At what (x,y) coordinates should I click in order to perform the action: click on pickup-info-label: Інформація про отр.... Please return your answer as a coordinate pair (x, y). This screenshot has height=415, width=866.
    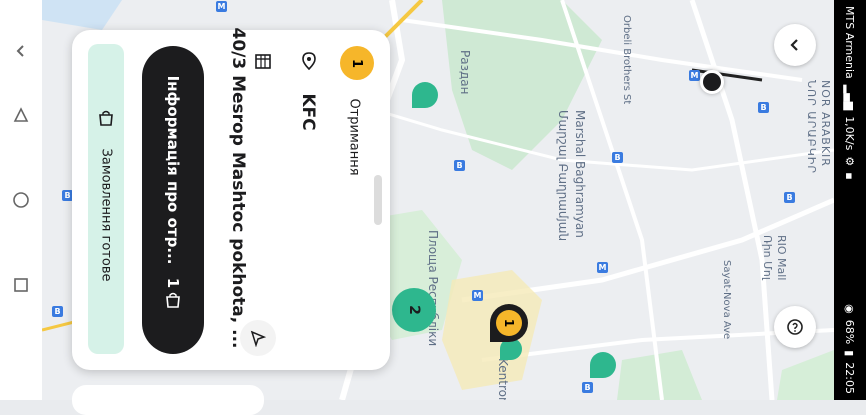
    Looking at the image, I should click on (173, 170).